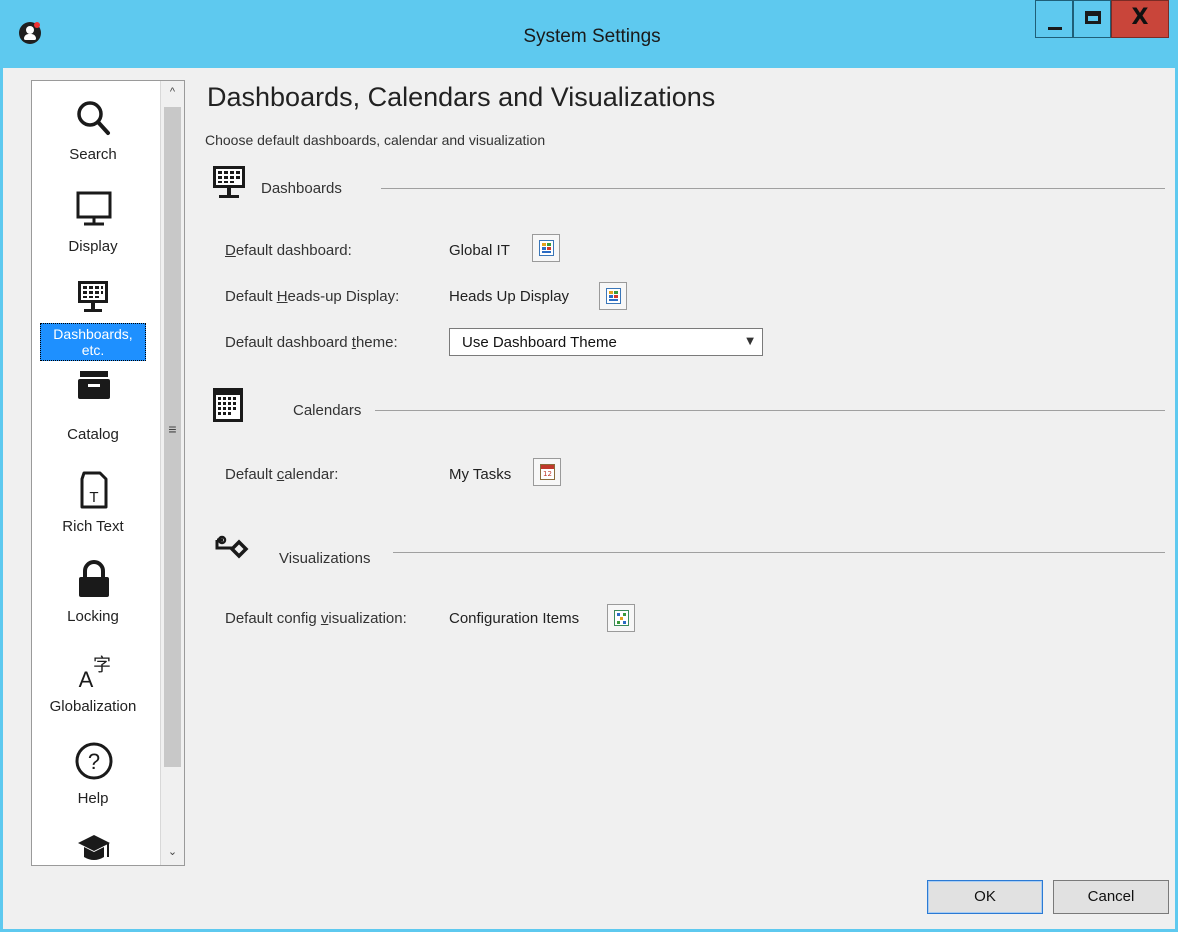 The height and width of the screenshot is (932, 1178). I want to click on sidebar-item-label: Display, so click(93, 246).